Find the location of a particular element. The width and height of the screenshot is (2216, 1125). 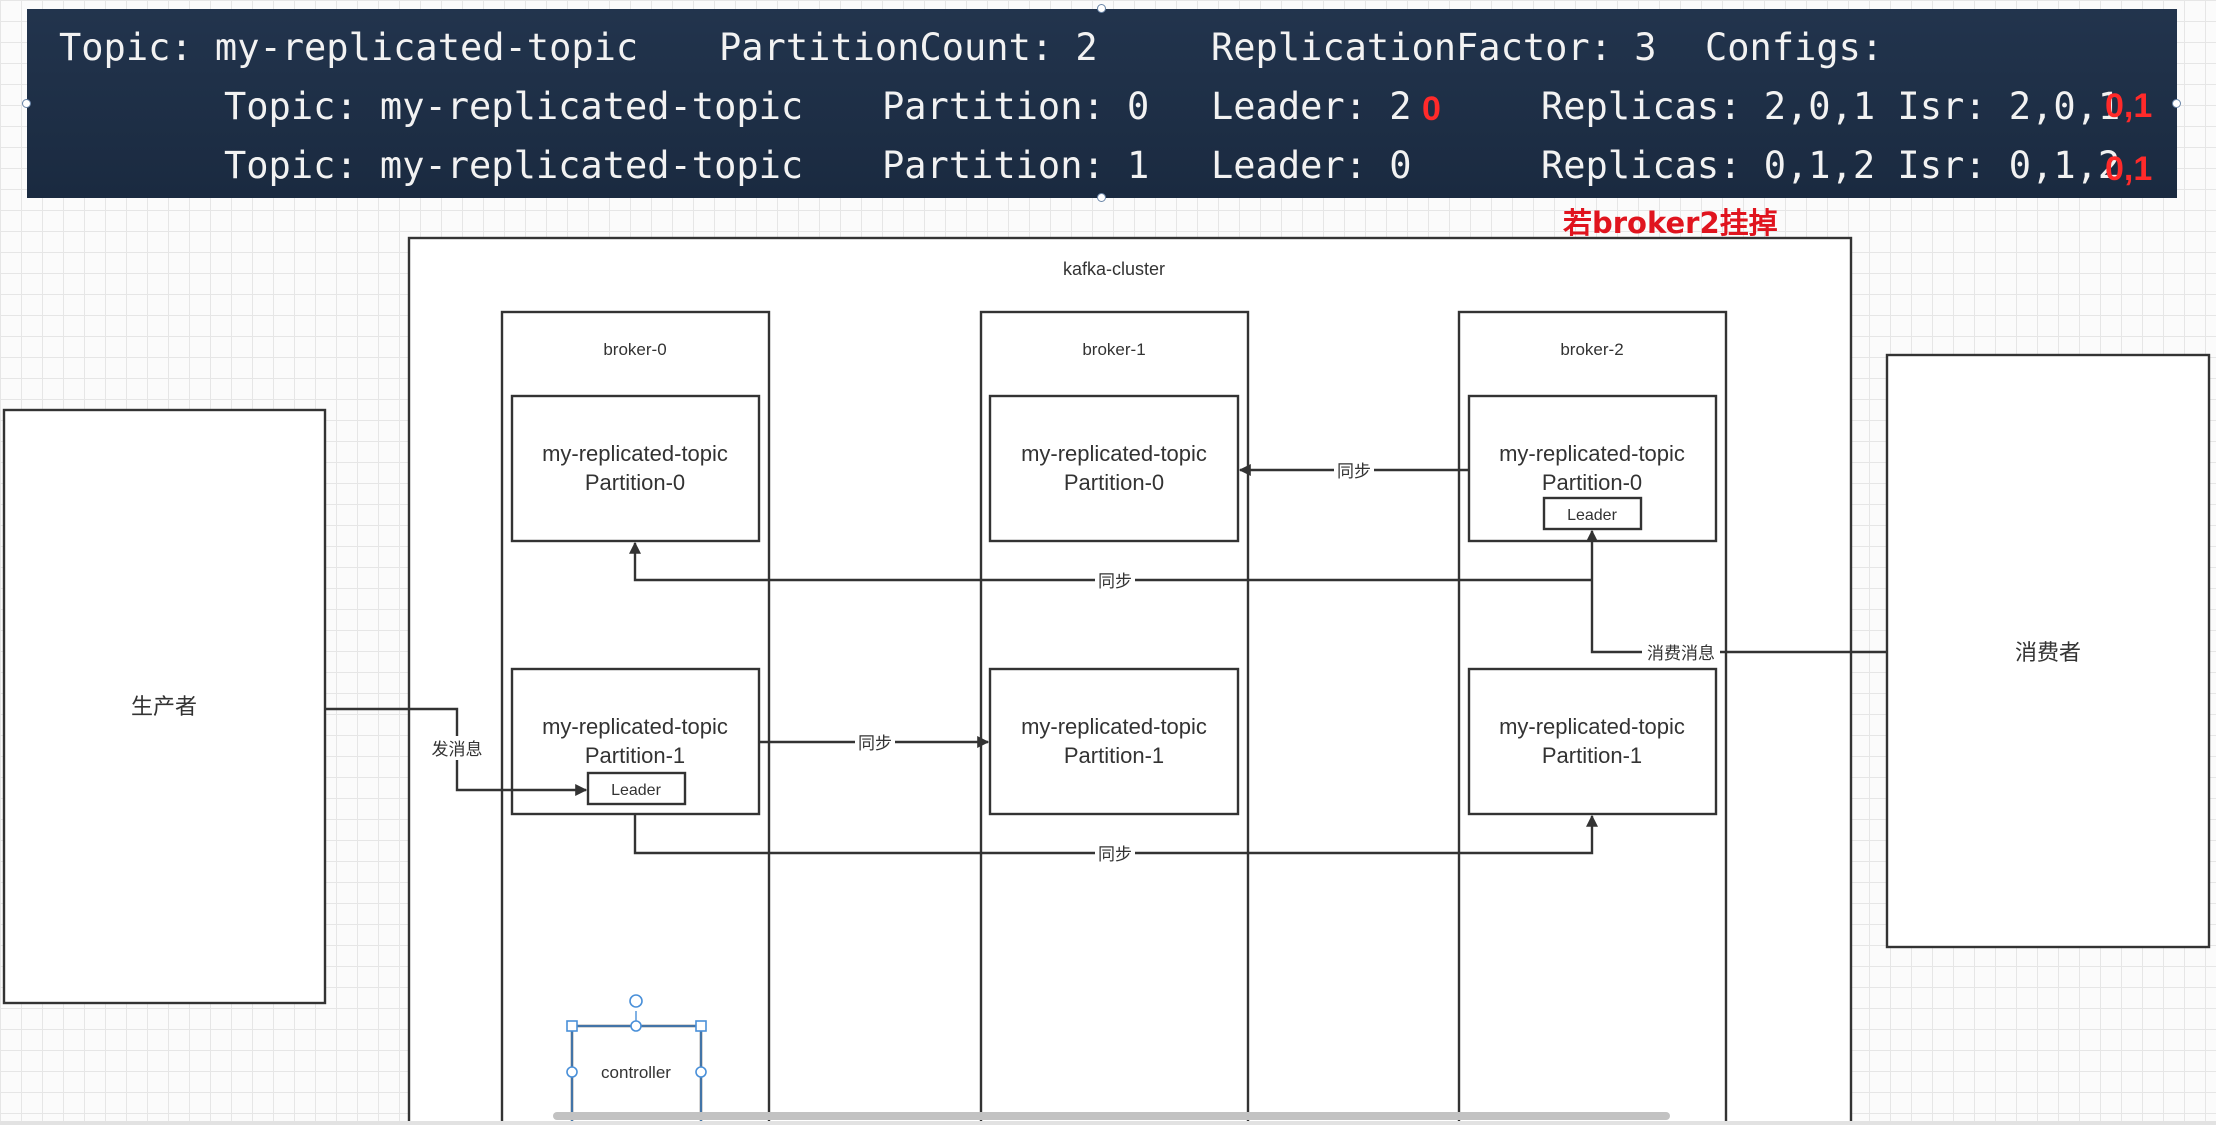

broker-label: broker-1 is located at coordinates (1113, 349).